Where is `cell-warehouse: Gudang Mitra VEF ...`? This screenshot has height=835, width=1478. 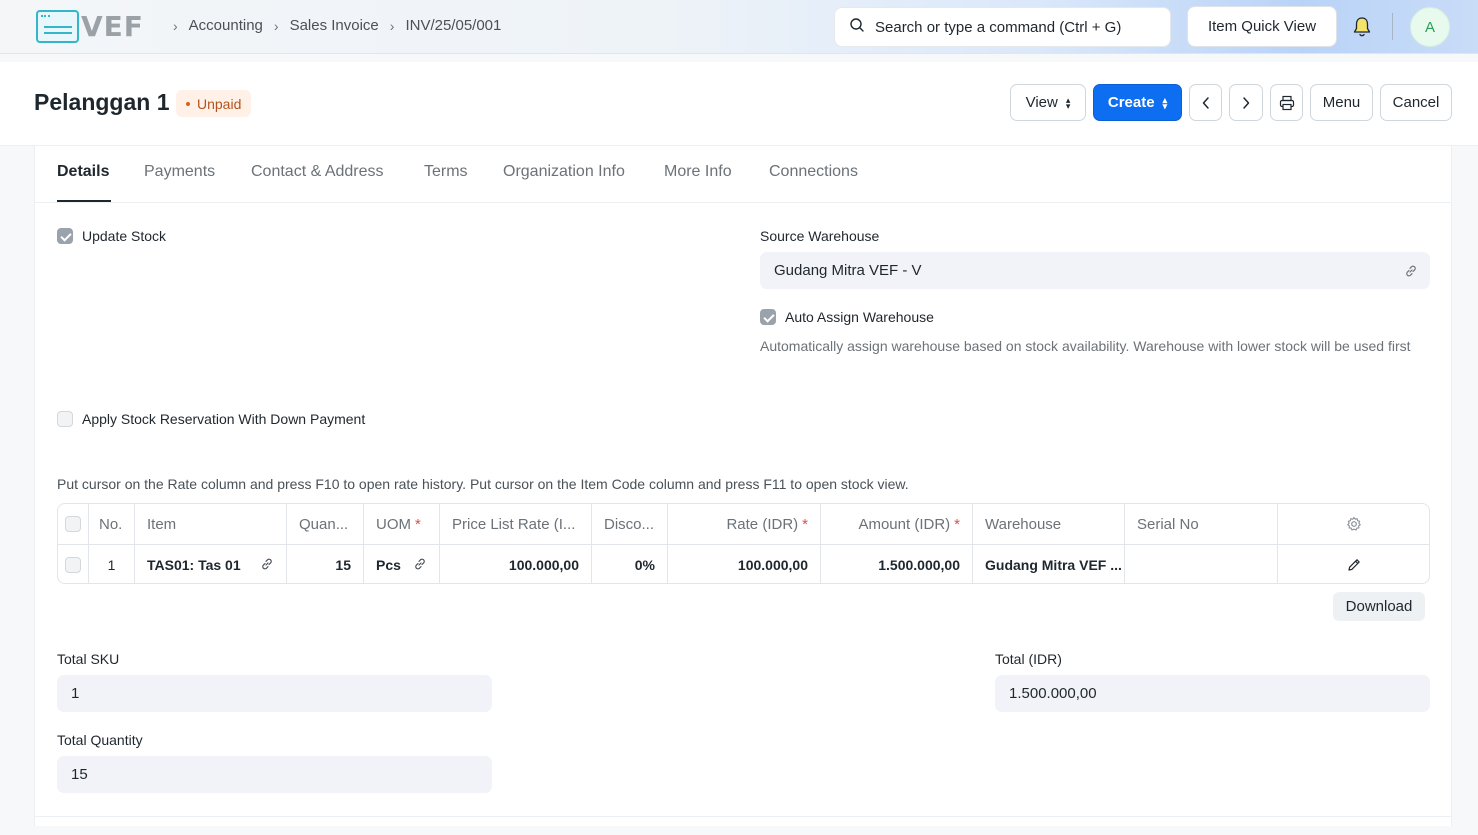
cell-warehouse: Gudang Mitra VEF ... is located at coordinates (1049, 564).